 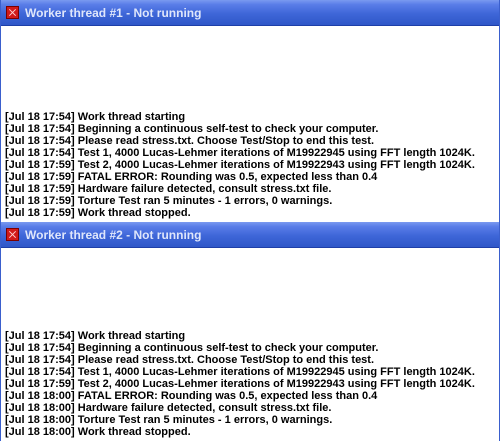 I want to click on worker-thread-2-titlebar: Worker thread #2 - Not running, so click(x=250, y=235).